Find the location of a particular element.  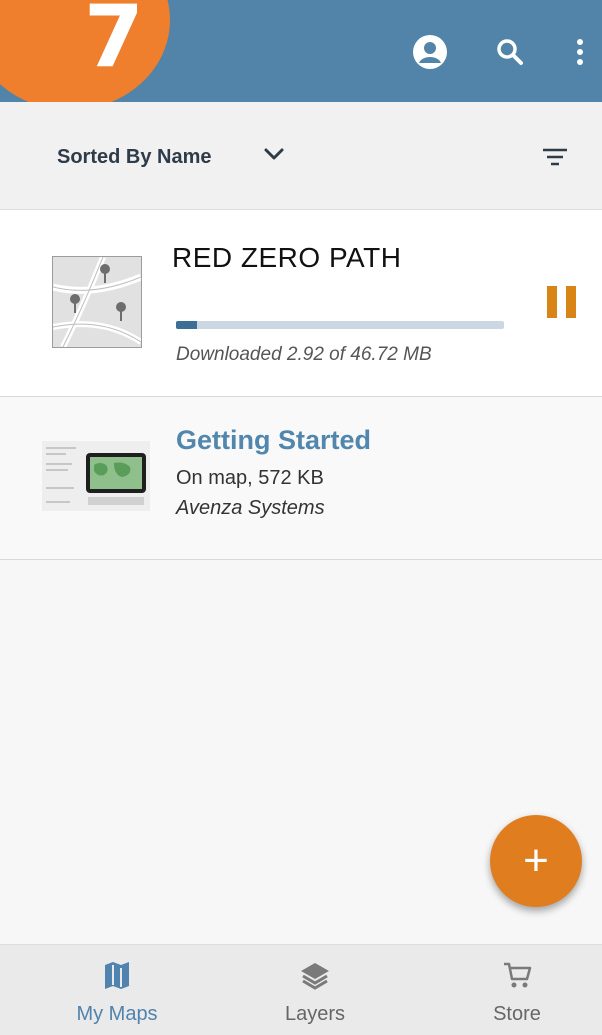

layers-icon is located at coordinates (315, 976).